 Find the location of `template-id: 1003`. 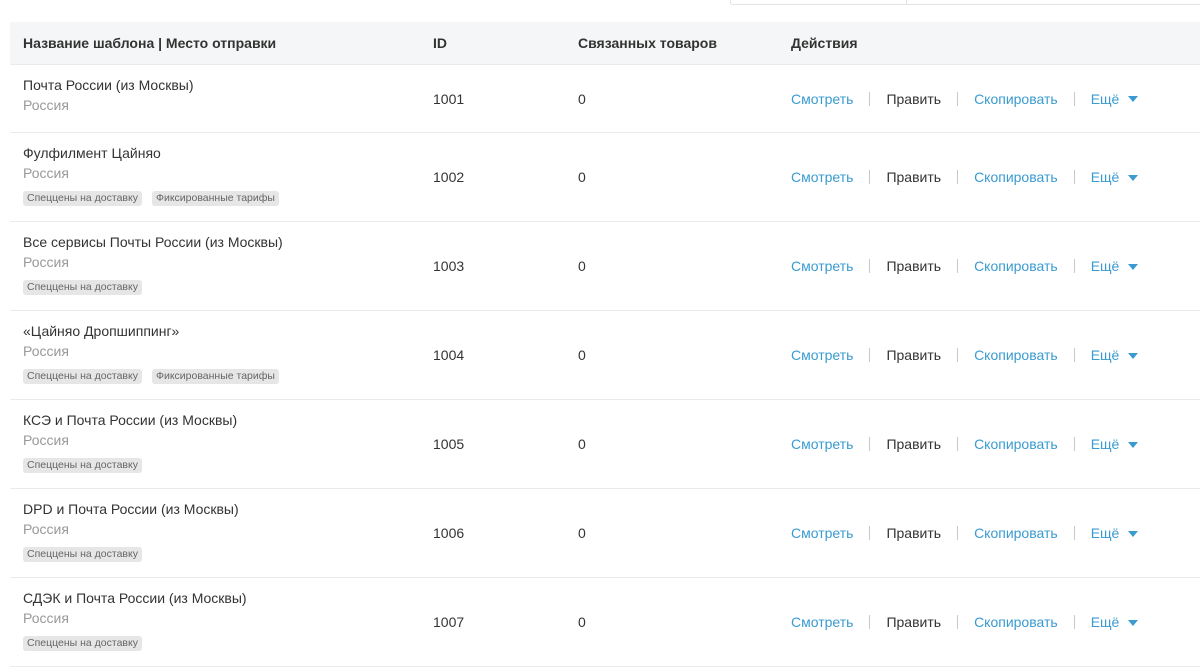

template-id: 1003 is located at coordinates (449, 266).